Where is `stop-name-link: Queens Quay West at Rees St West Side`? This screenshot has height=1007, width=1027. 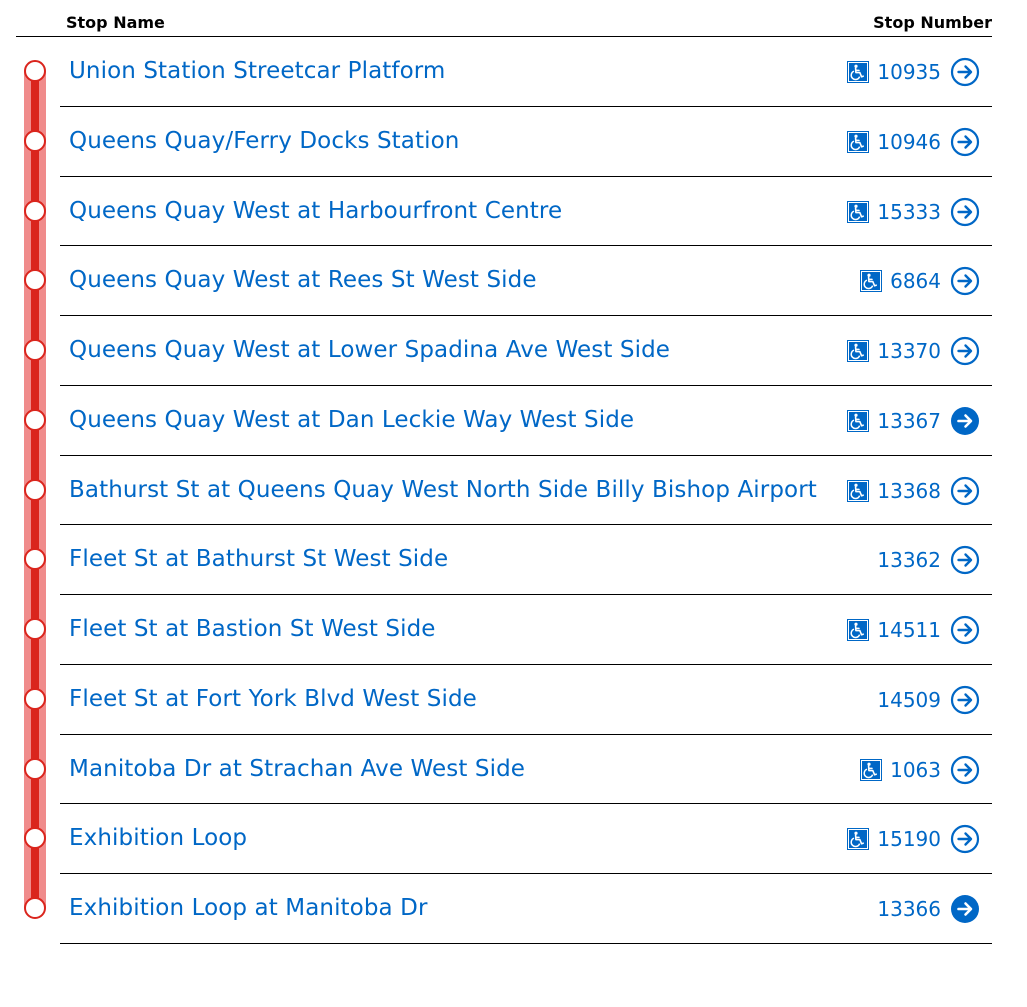
stop-name-link: Queens Quay West at Rees St West Side is located at coordinates (303, 280).